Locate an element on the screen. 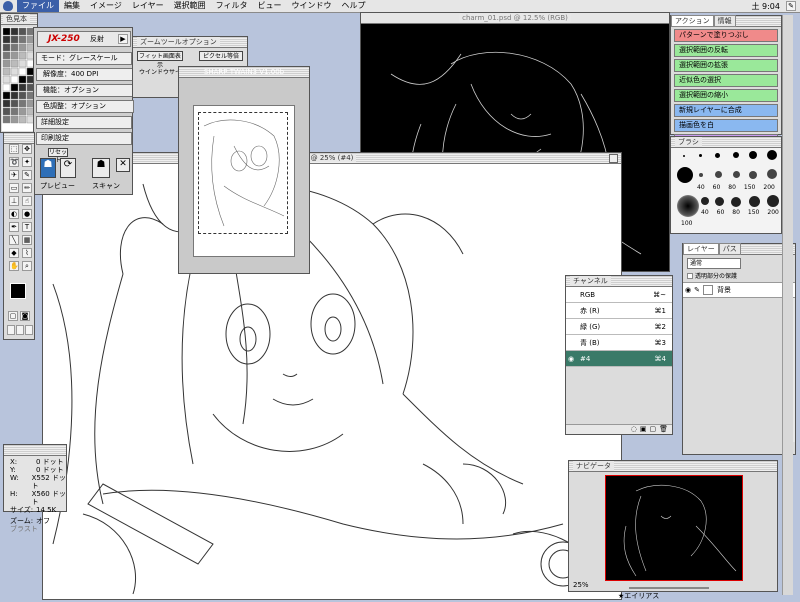 This screenshot has height=602, width=800. action-item: 選択範囲の反転 is located at coordinates (726, 50).